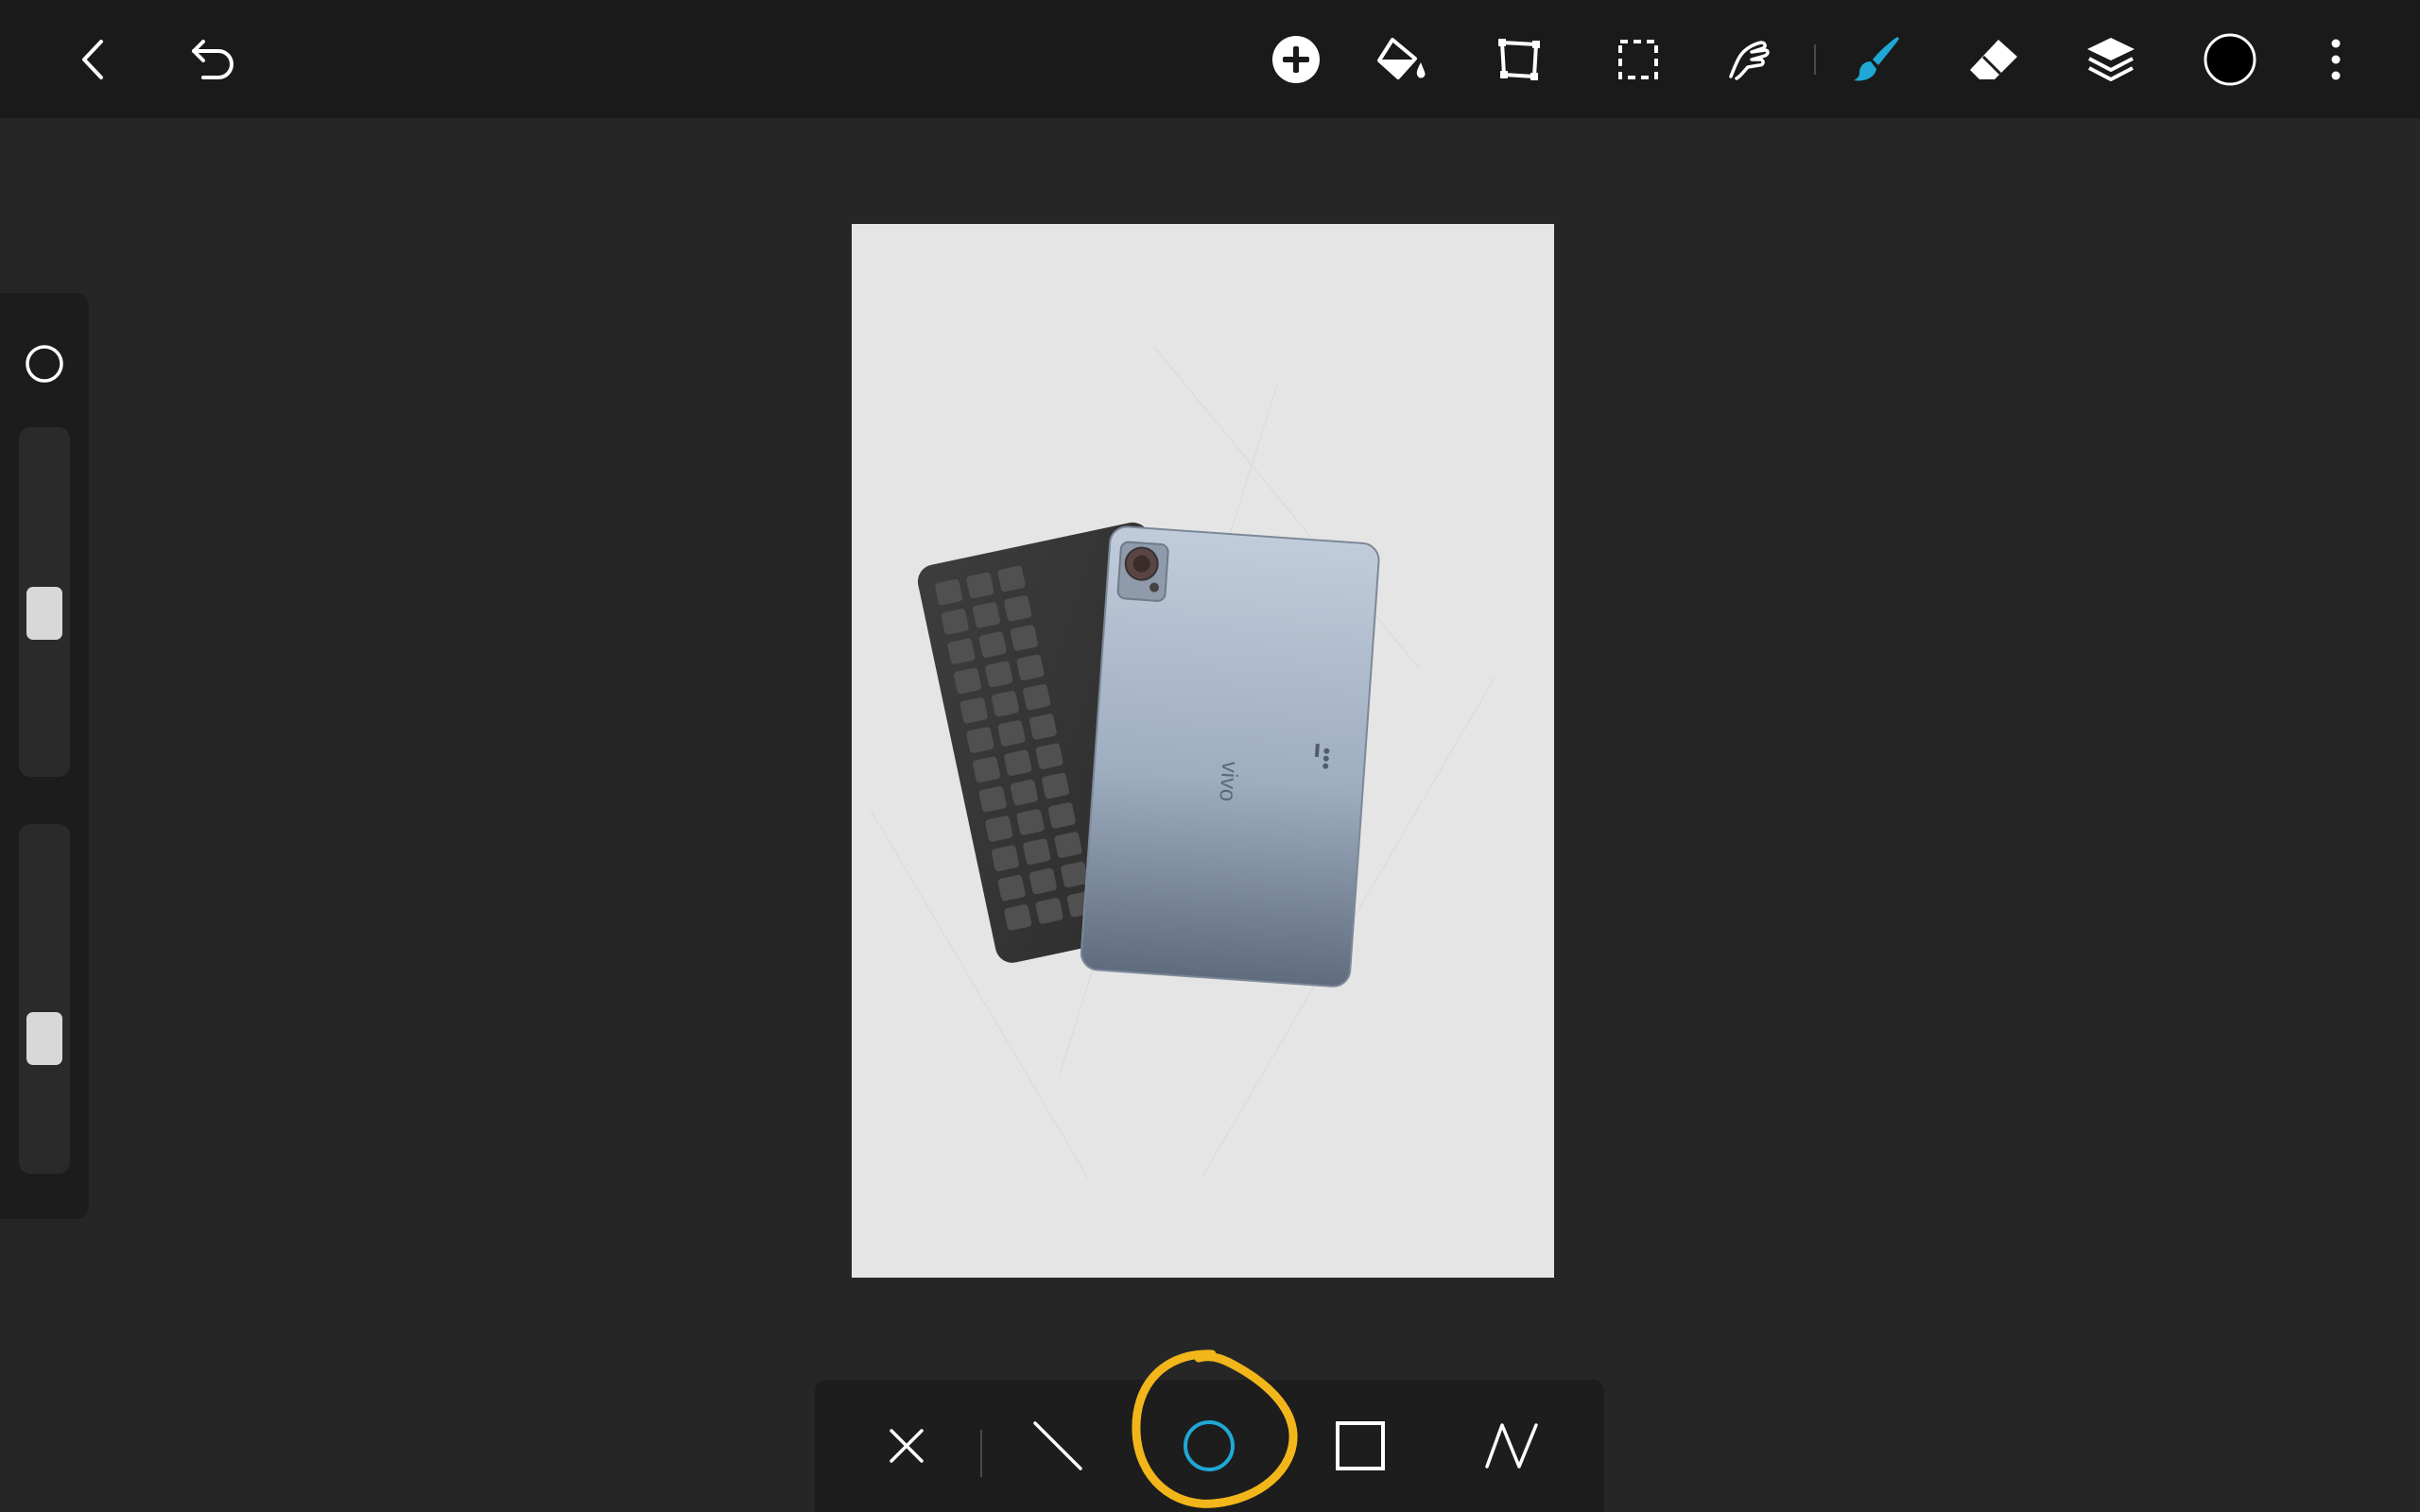 The width and height of the screenshot is (2420, 1512). I want to click on chevron-left-icon, so click(92, 59).